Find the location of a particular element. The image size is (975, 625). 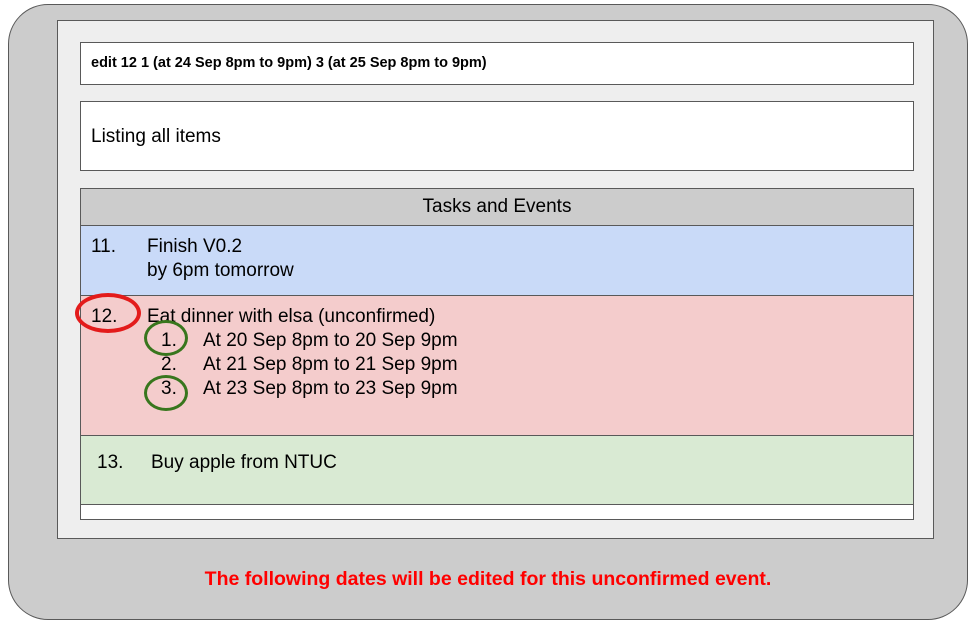

item-index: 13. is located at coordinates (110, 462).